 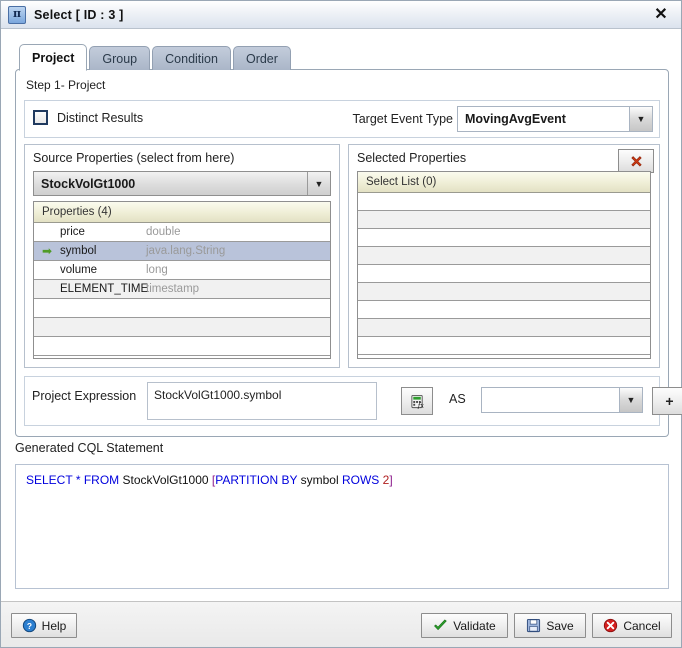 What do you see at coordinates (474, 625) in the screenshot?
I see `validate-label: Validate` at bounding box center [474, 625].